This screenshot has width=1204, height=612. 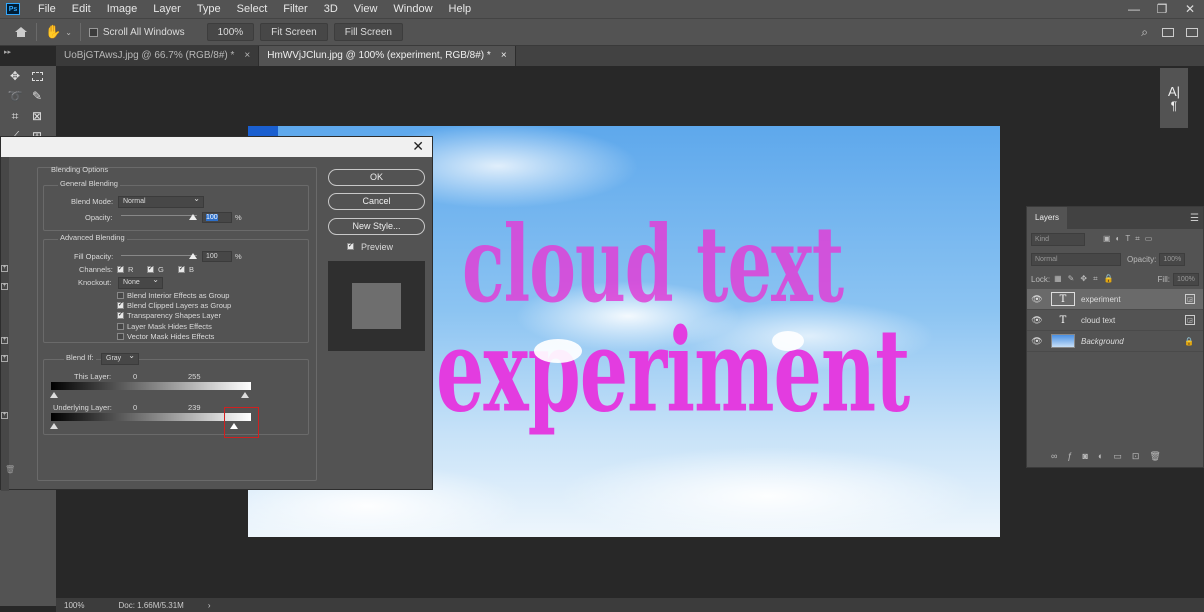 What do you see at coordinates (376, 177) in the screenshot?
I see `ok-button: OK` at bounding box center [376, 177].